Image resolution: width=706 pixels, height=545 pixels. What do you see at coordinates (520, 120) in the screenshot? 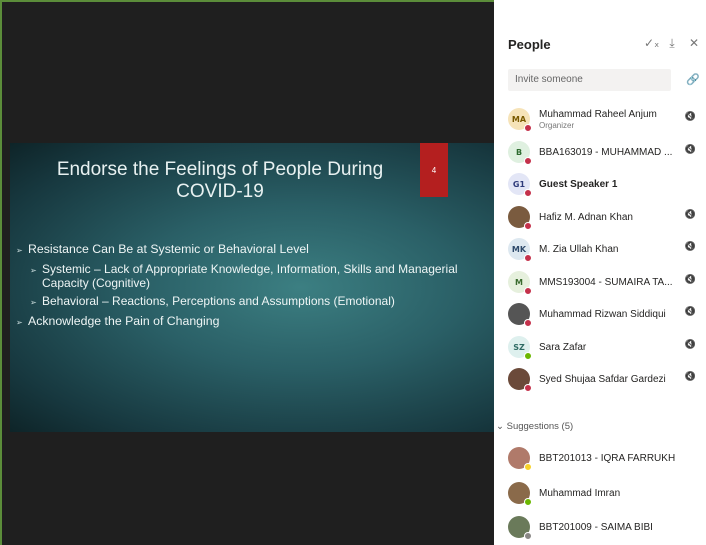
I see `avatar: MA` at bounding box center [520, 120].